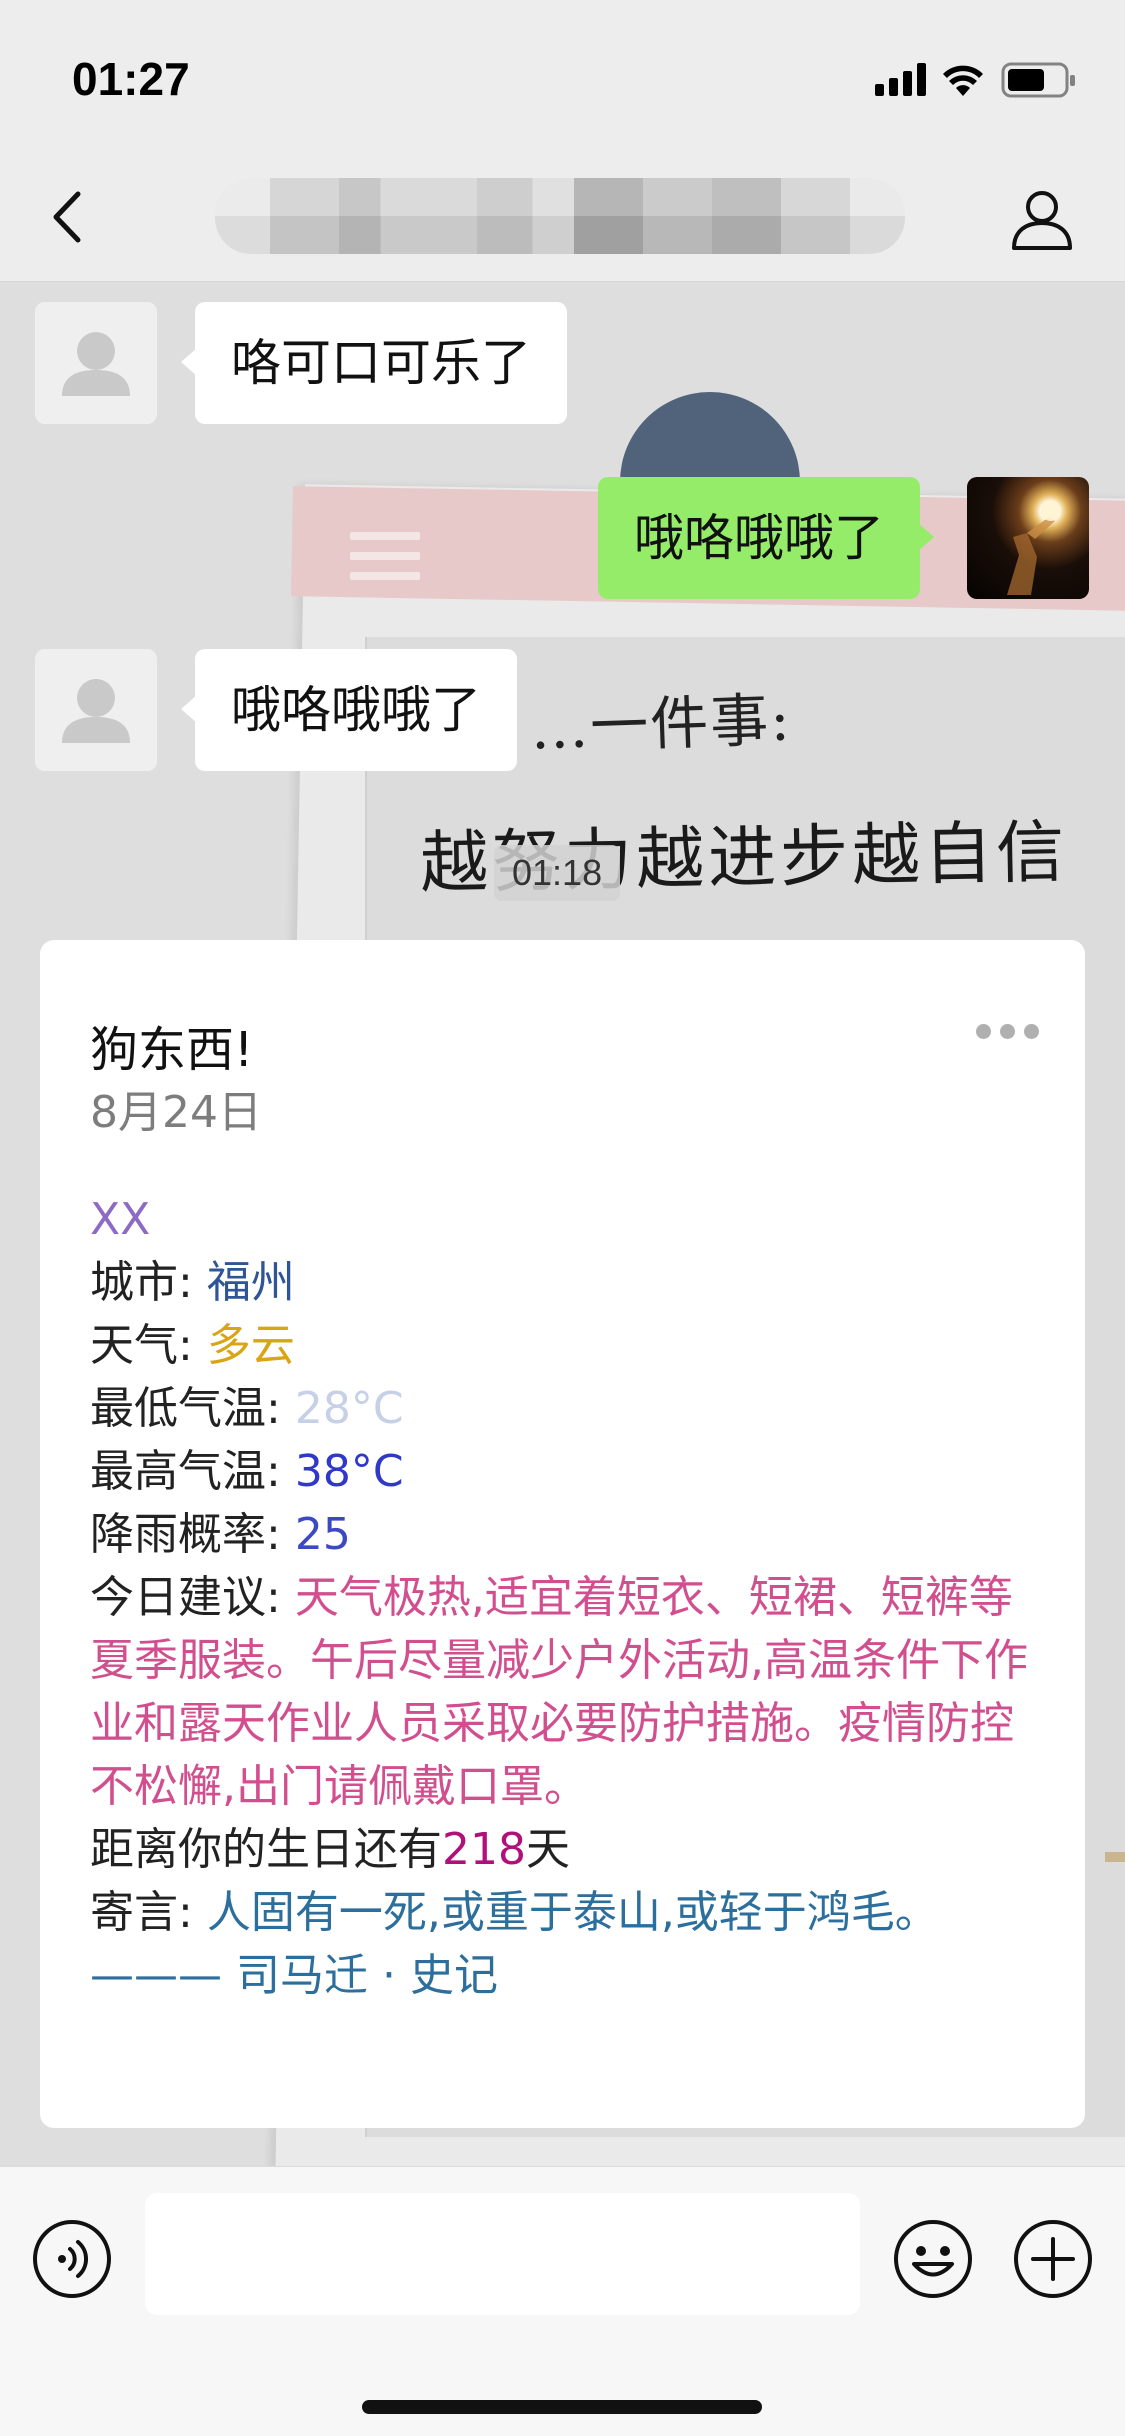  What do you see at coordinates (322, 1534) in the screenshot?
I see `rain-value: 25` at bounding box center [322, 1534].